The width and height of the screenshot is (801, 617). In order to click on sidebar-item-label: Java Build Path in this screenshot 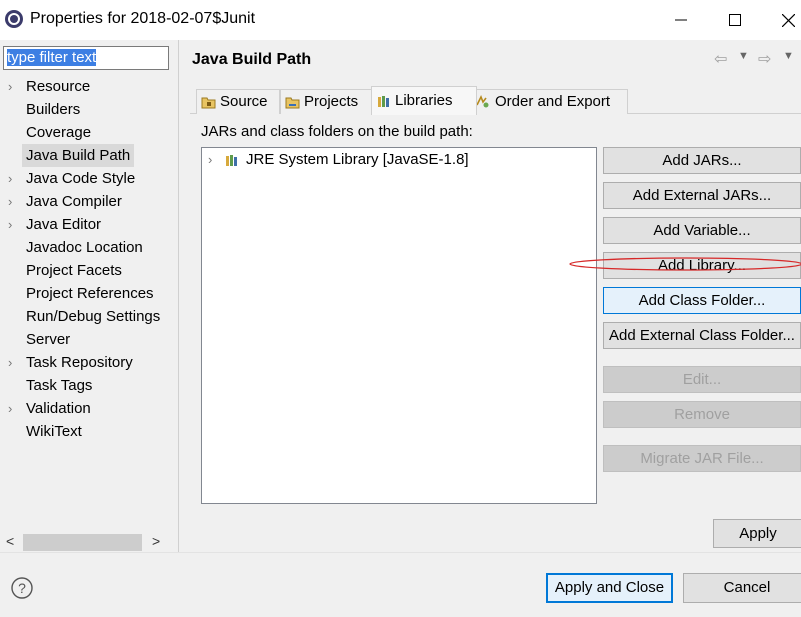, I will do `click(78, 155)`.